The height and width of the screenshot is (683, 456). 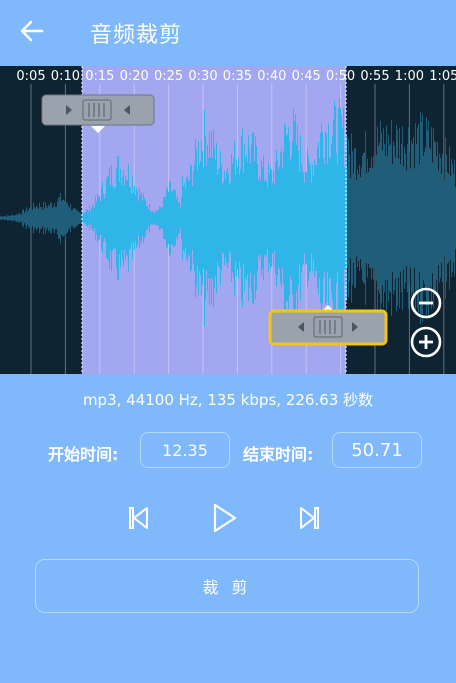 I want to click on time-tick-label: 0:30, so click(x=202, y=76).